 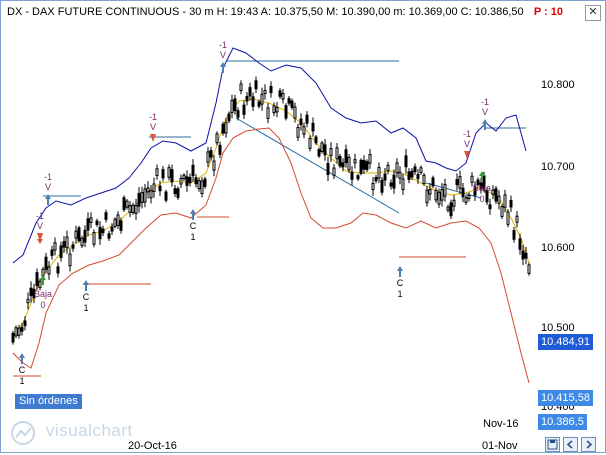 What do you see at coordinates (558, 167) in the screenshot?
I see `price-tick: 10.700` at bounding box center [558, 167].